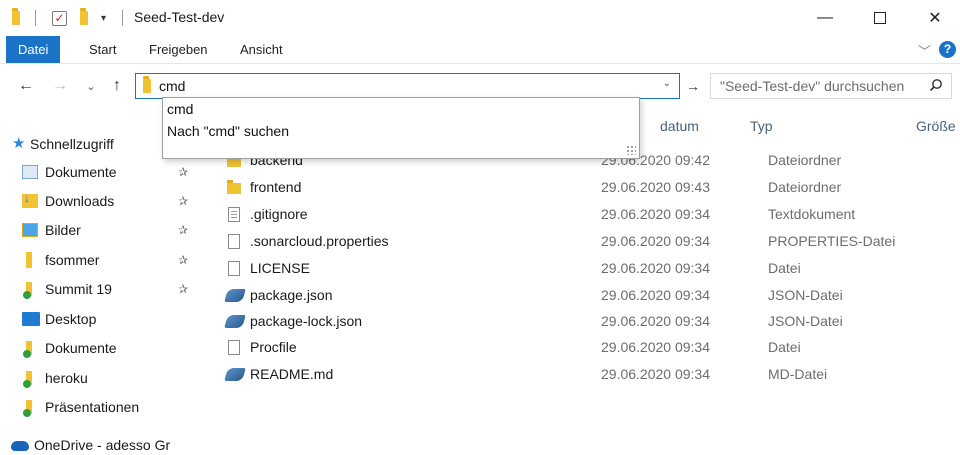 The width and height of the screenshot is (960, 455). Describe the element at coordinates (102, 49) in the screenshot. I see `tab-start: Start` at that location.